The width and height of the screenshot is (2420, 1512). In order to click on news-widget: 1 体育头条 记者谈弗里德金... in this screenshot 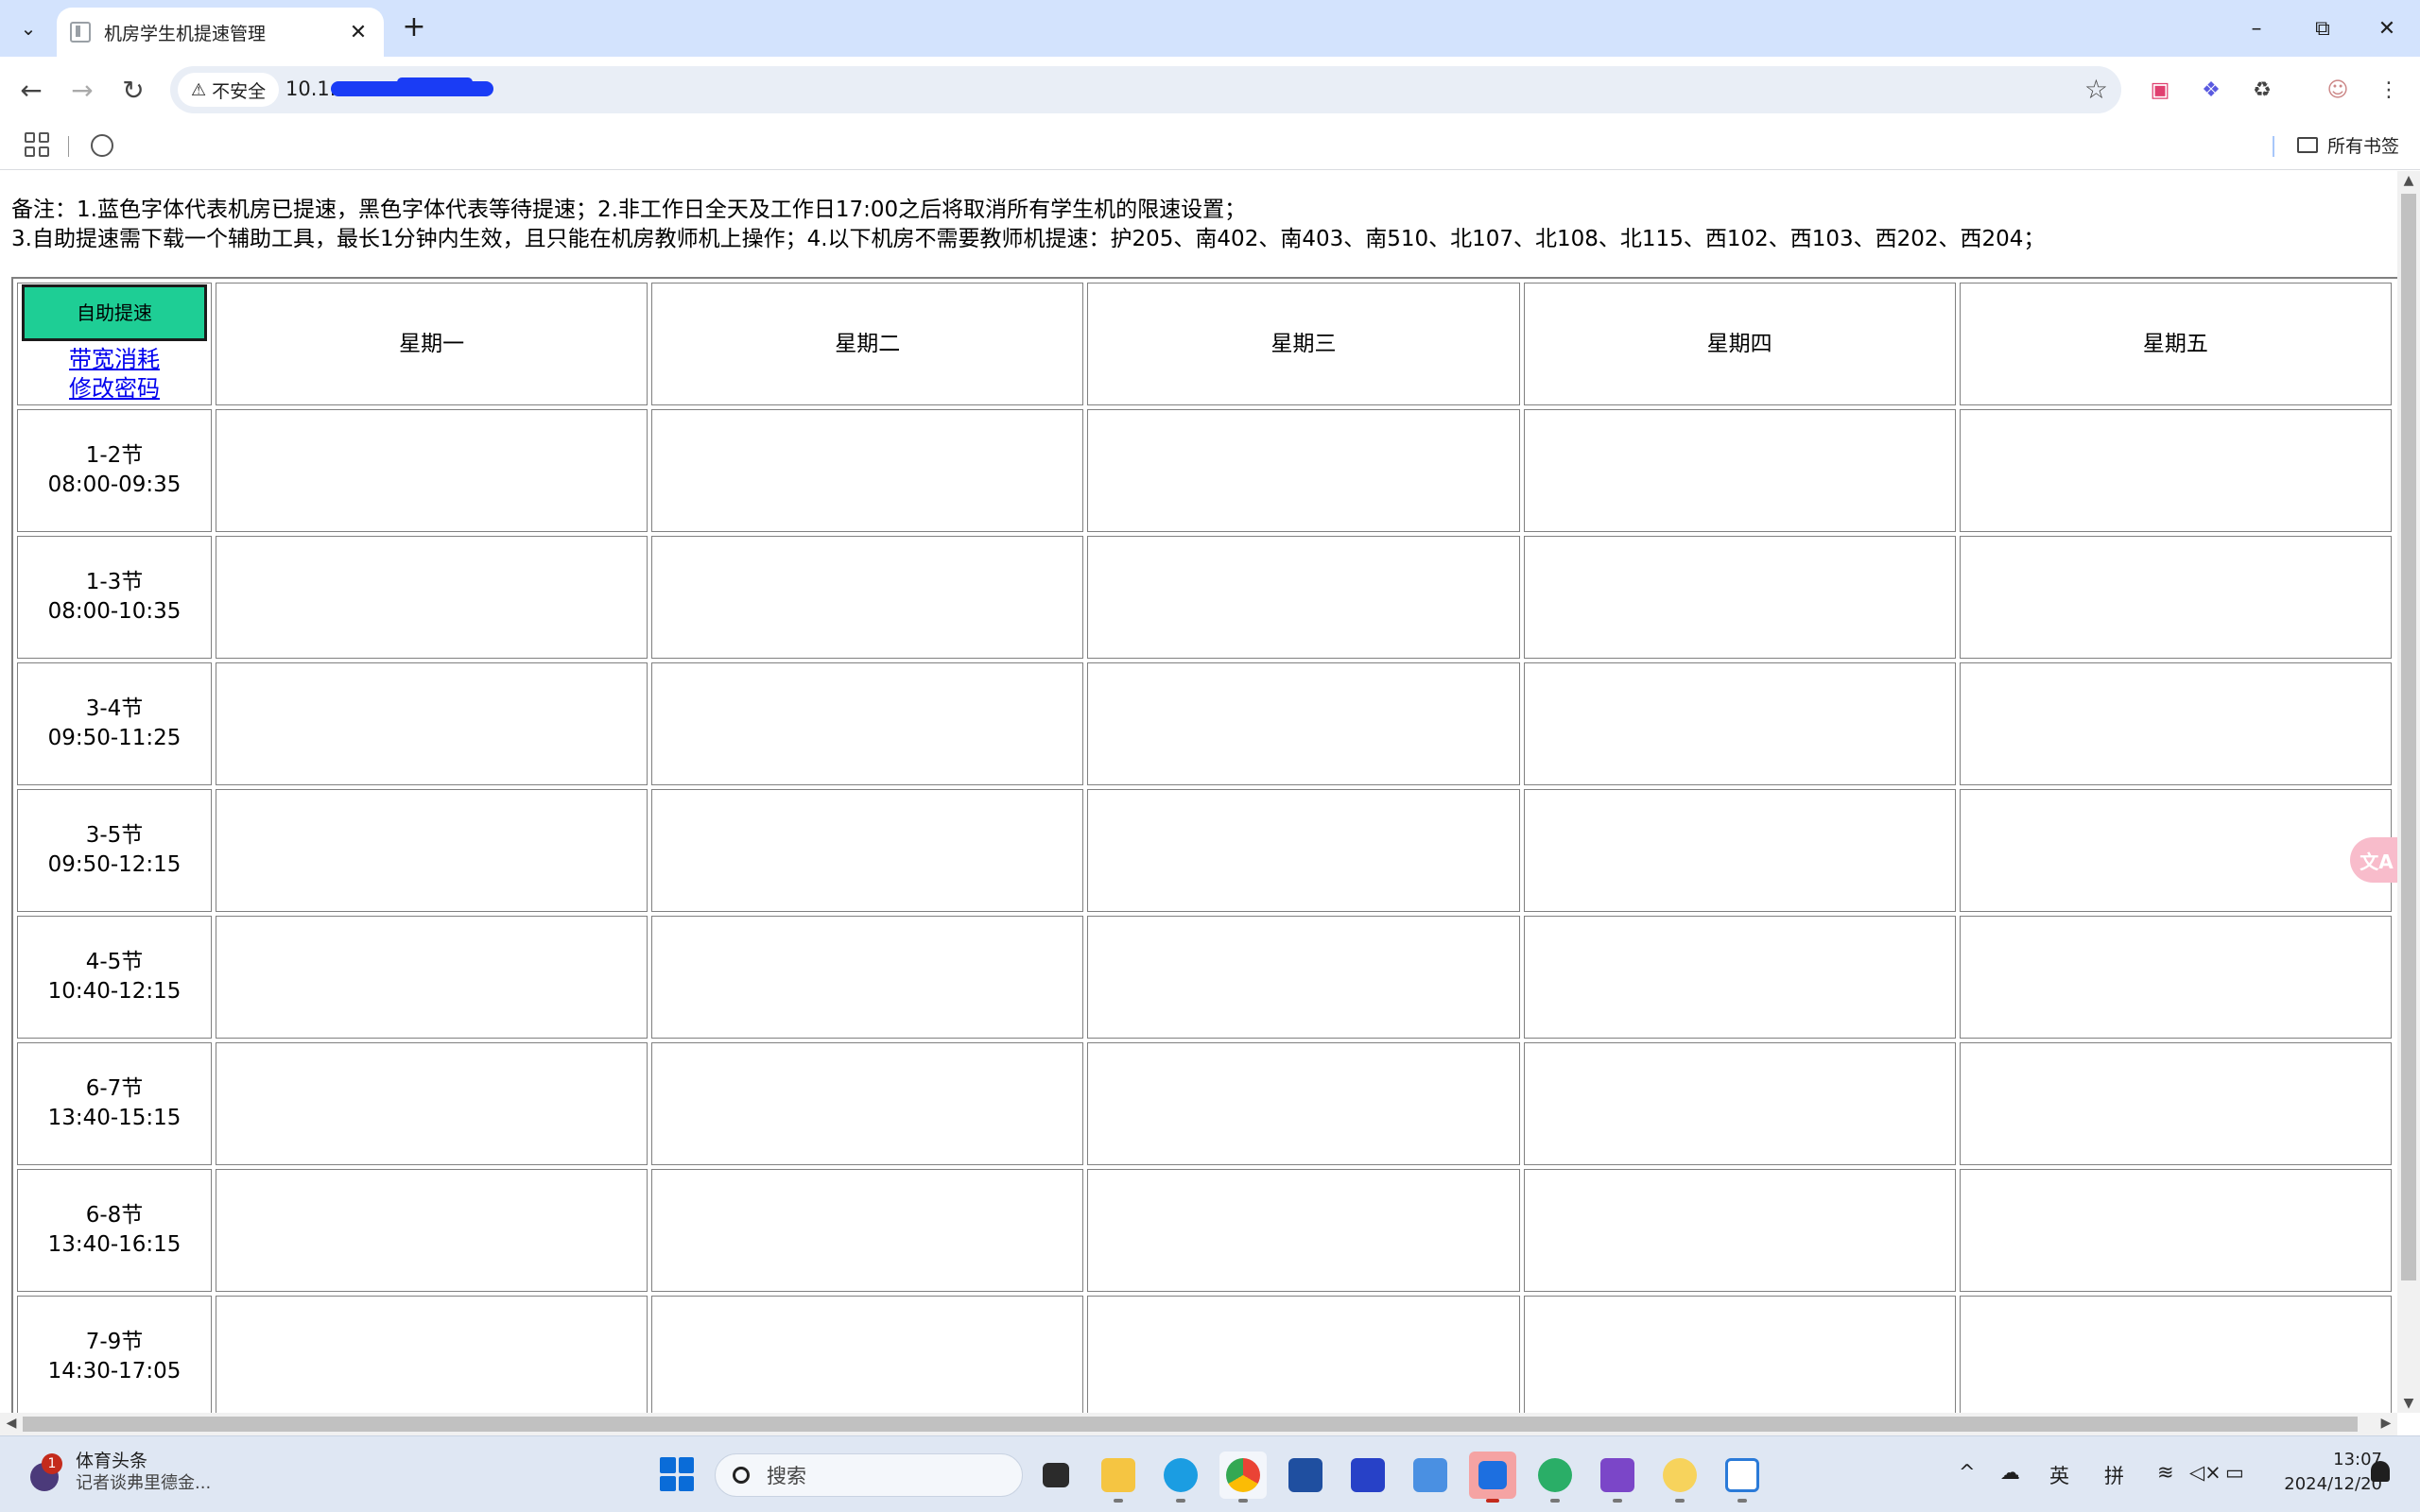, I will do `click(119, 1472)`.